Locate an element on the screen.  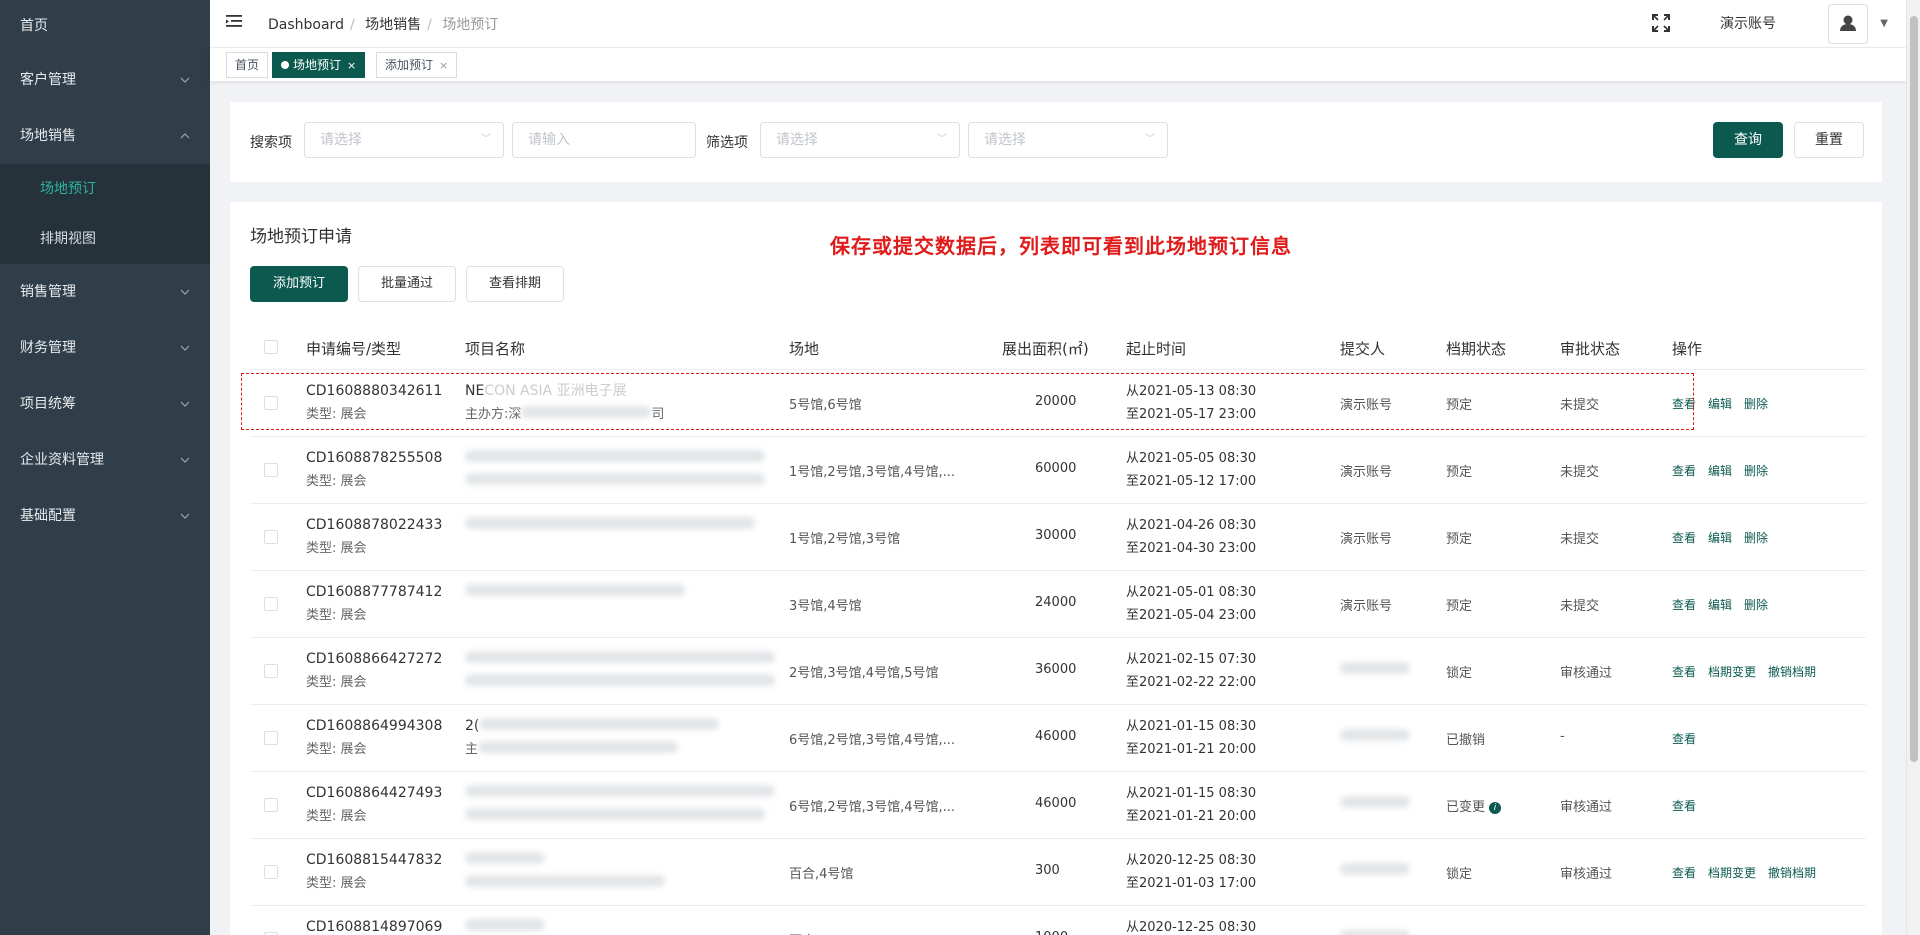
sidebar-item-home: 首页 is located at coordinates (105, 26).